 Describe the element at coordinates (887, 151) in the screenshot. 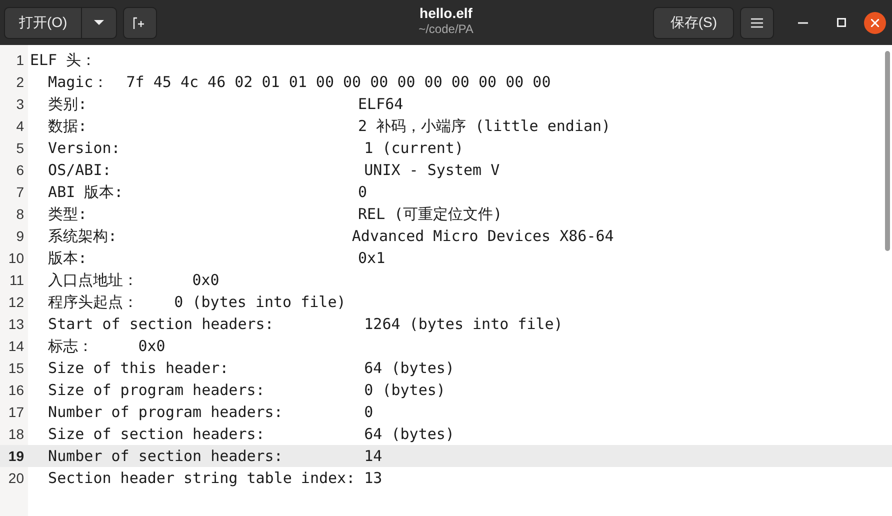

I see `scrollbar-thumb` at that location.